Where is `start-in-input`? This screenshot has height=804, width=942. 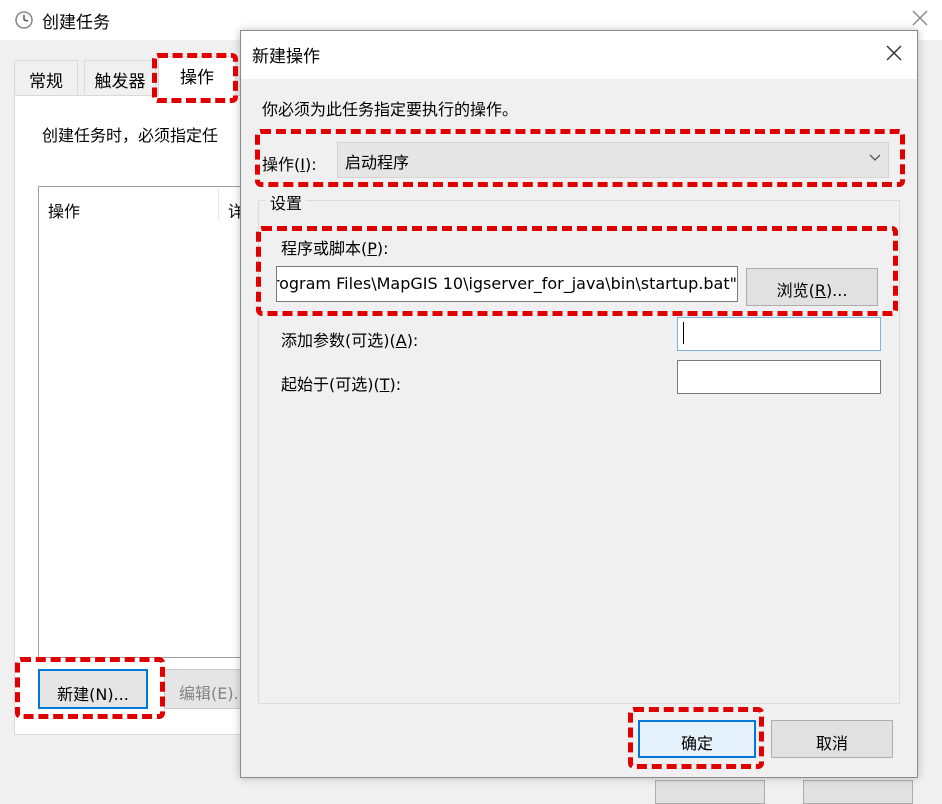
start-in-input is located at coordinates (779, 377).